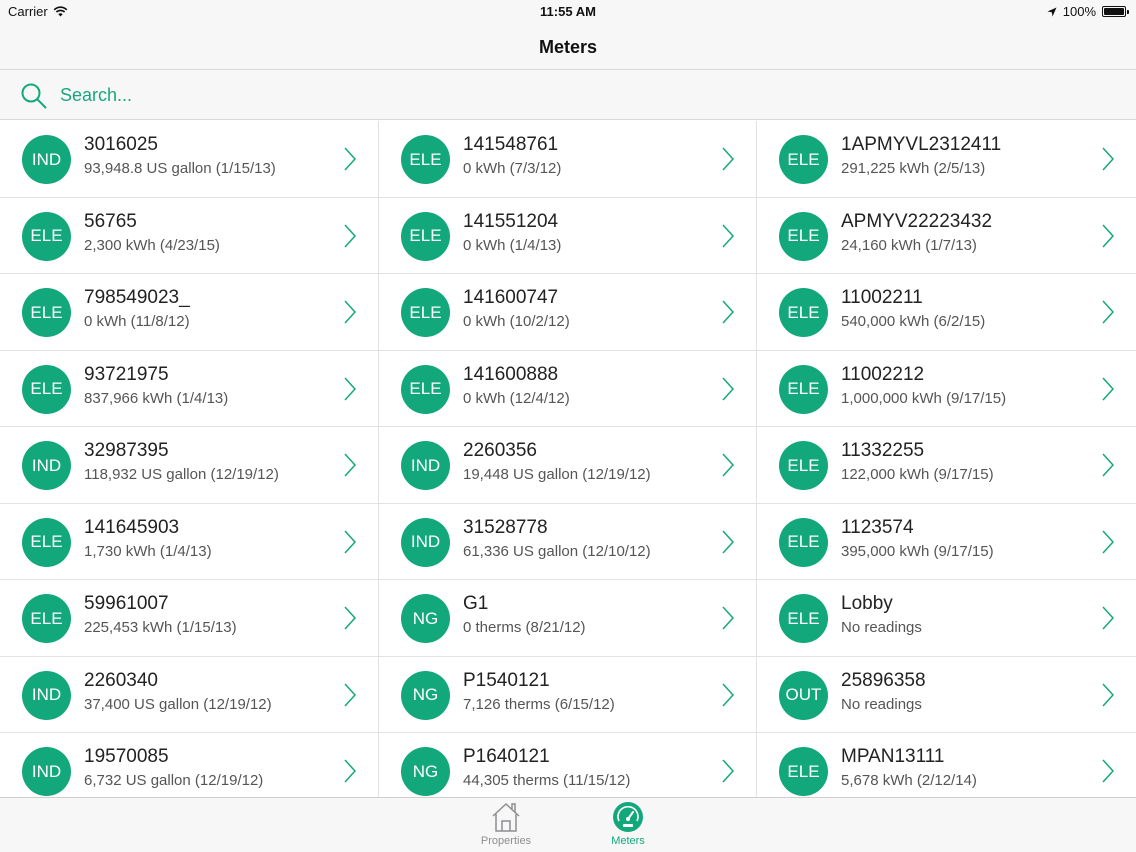 Image resolution: width=1136 pixels, height=852 pixels. Describe the element at coordinates (1052, 11) in the screenshot. I see `location-arrow-icon` at that location.